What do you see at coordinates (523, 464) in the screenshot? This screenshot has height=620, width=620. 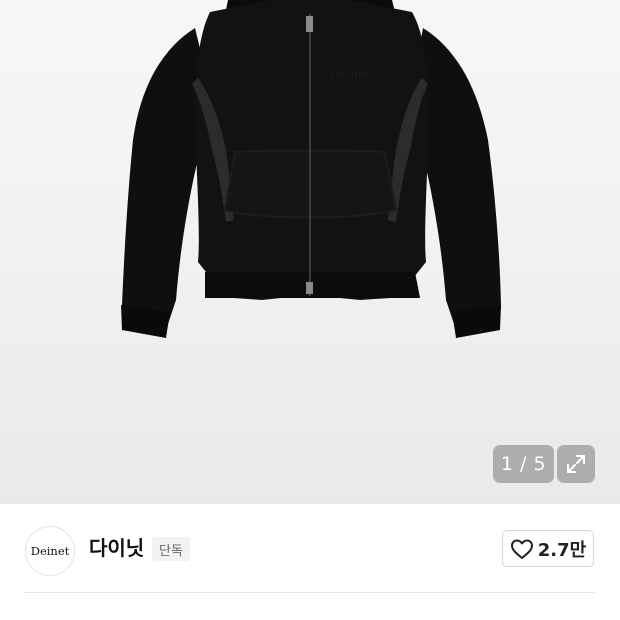 I see `image-counter: 1 / 5` at bounding box center [523, 464].